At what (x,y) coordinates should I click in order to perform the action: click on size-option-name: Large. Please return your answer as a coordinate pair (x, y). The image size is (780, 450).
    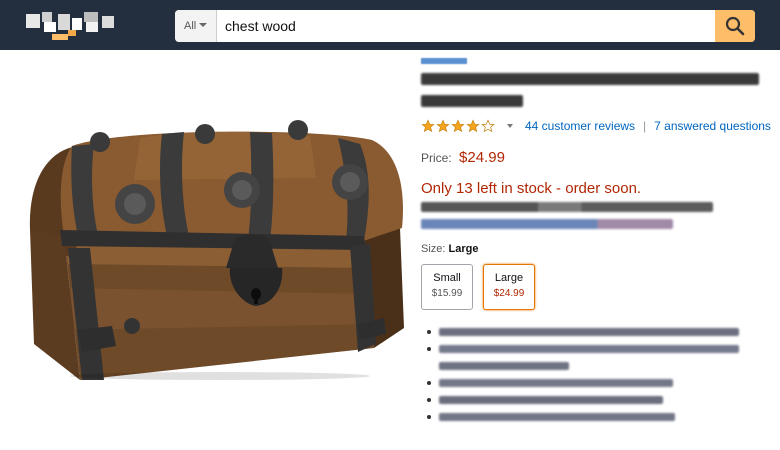
    Looking at the image, I should click on (509, 278).